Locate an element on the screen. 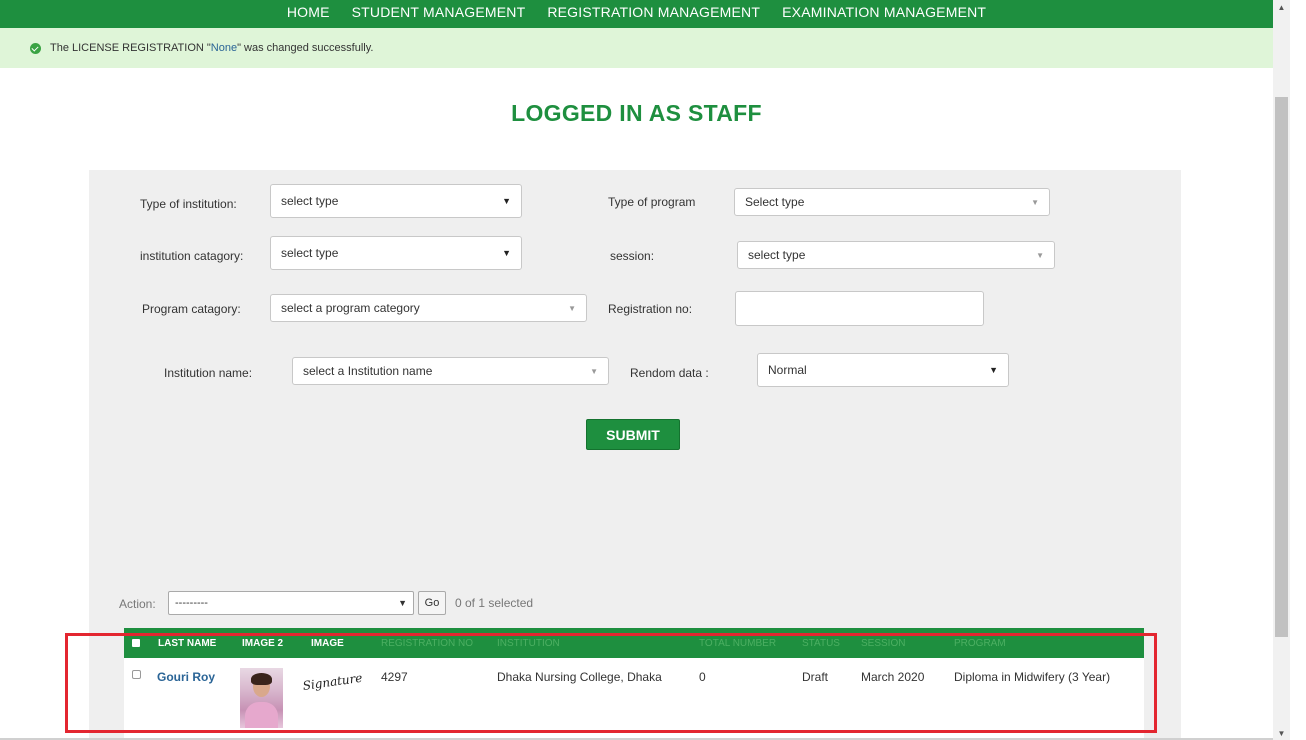 This screenshot has height=740, width=1306. random-data-select: Normal ▼ is located at coordinates (883, 370).